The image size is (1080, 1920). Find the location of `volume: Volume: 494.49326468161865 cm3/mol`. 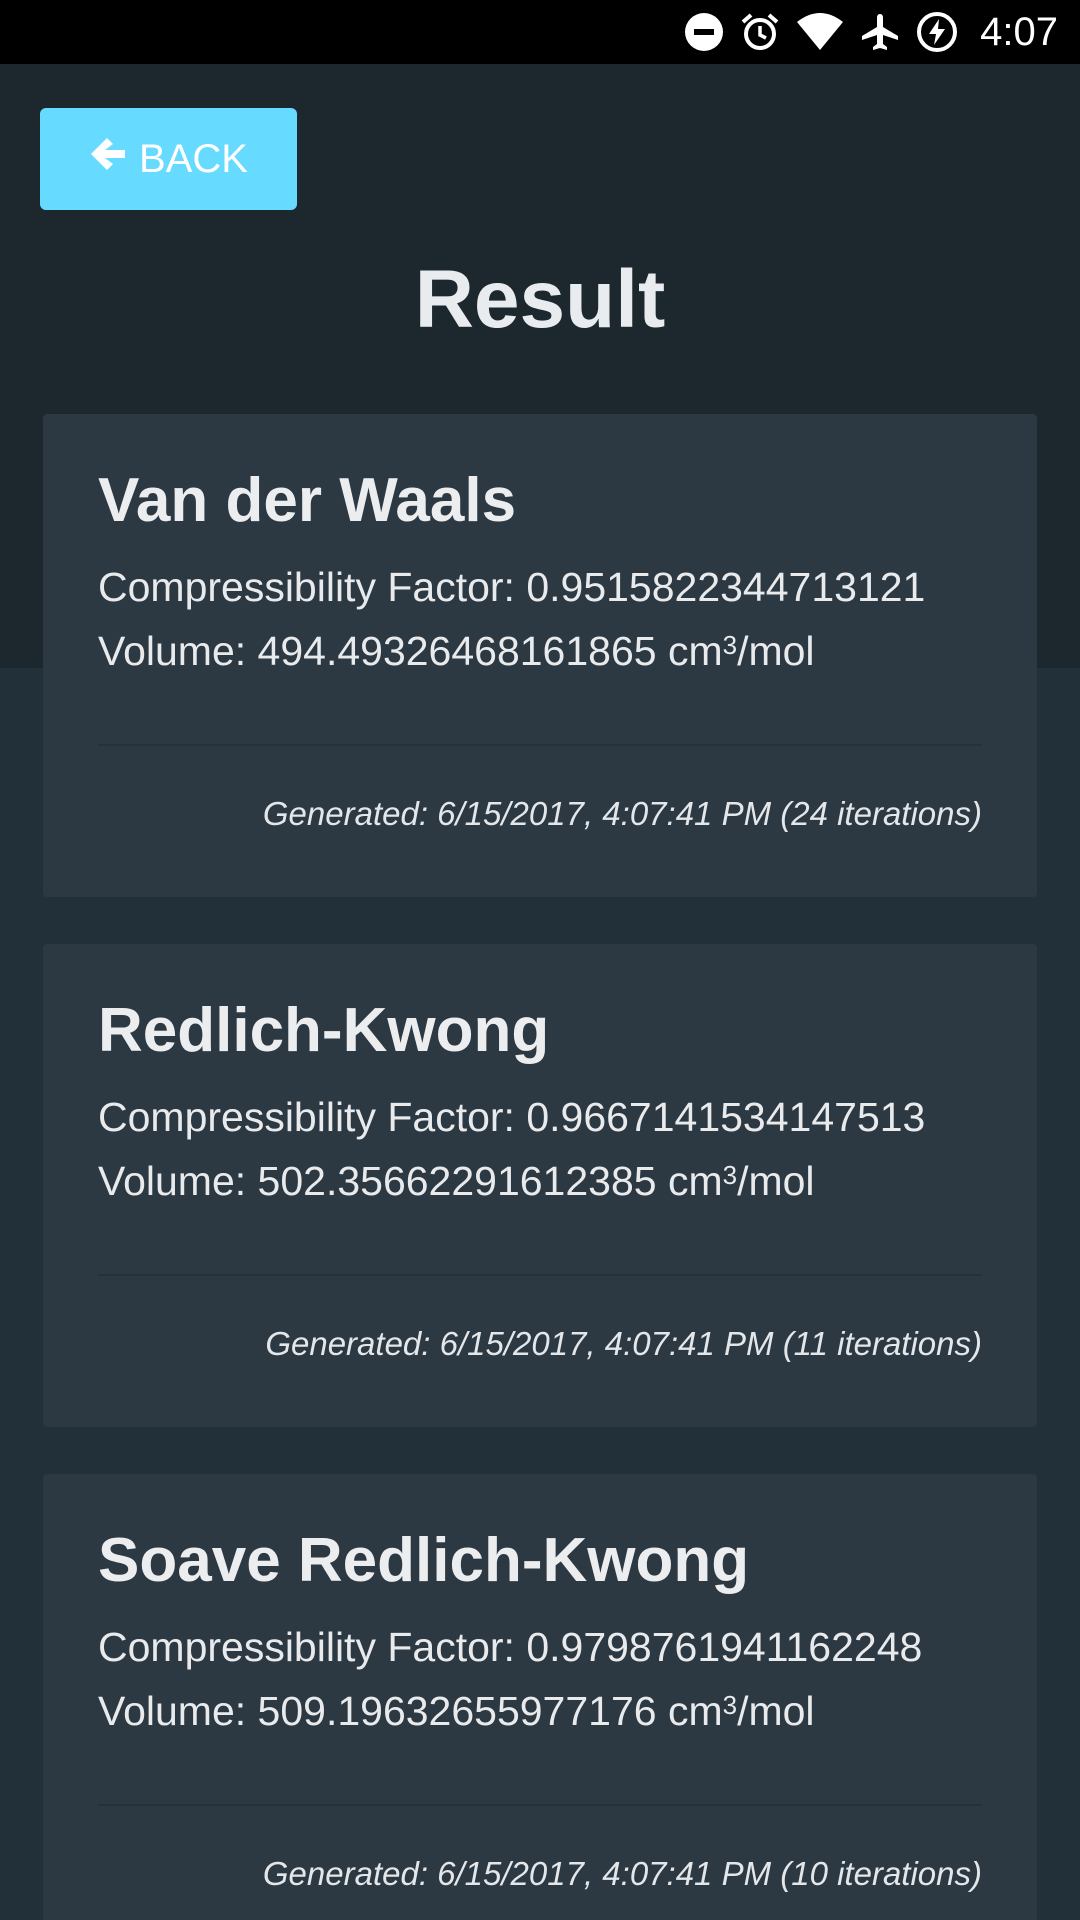

volume: Volume: 494.49326468161865 cm3/mol is located at coordinates (456, 651).